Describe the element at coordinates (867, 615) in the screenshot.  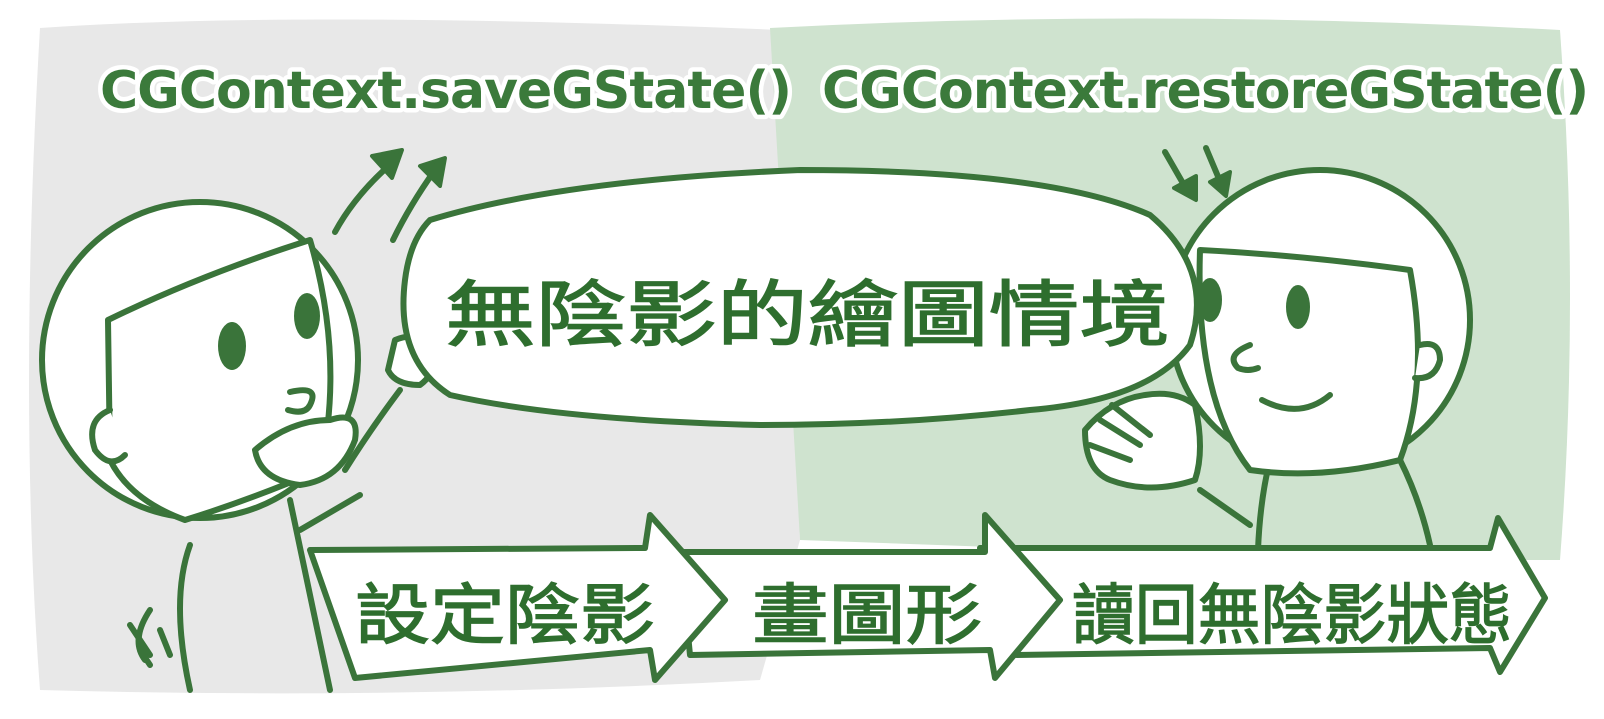
I see `step-draw-shapes: 畫圖形` at that location.